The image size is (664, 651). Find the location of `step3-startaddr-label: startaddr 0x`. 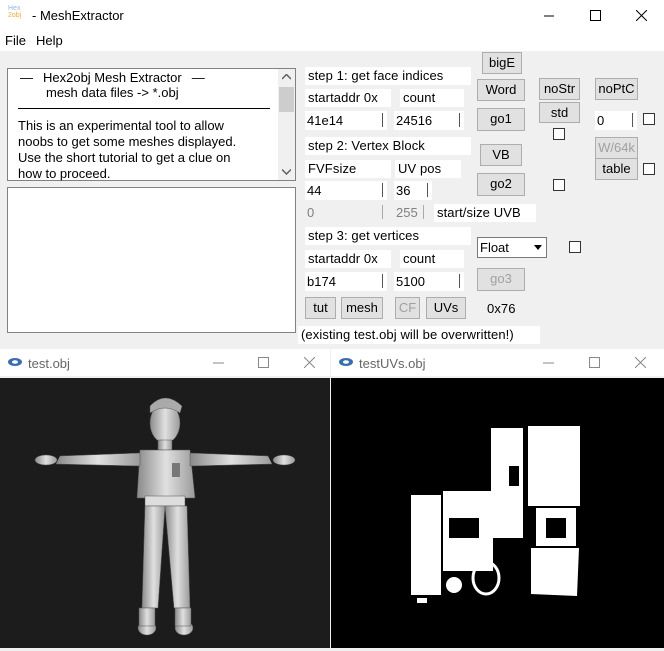

step3-startaddr-label: startaddr 0x is located at coordinates (348, 259).